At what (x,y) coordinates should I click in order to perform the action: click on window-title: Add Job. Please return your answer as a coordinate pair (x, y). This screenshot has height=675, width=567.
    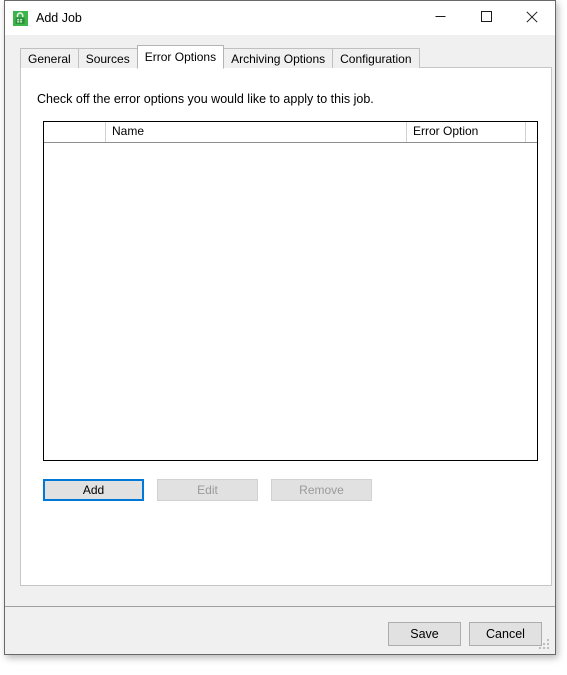
    Looking at the image, I should click on (59, 18).